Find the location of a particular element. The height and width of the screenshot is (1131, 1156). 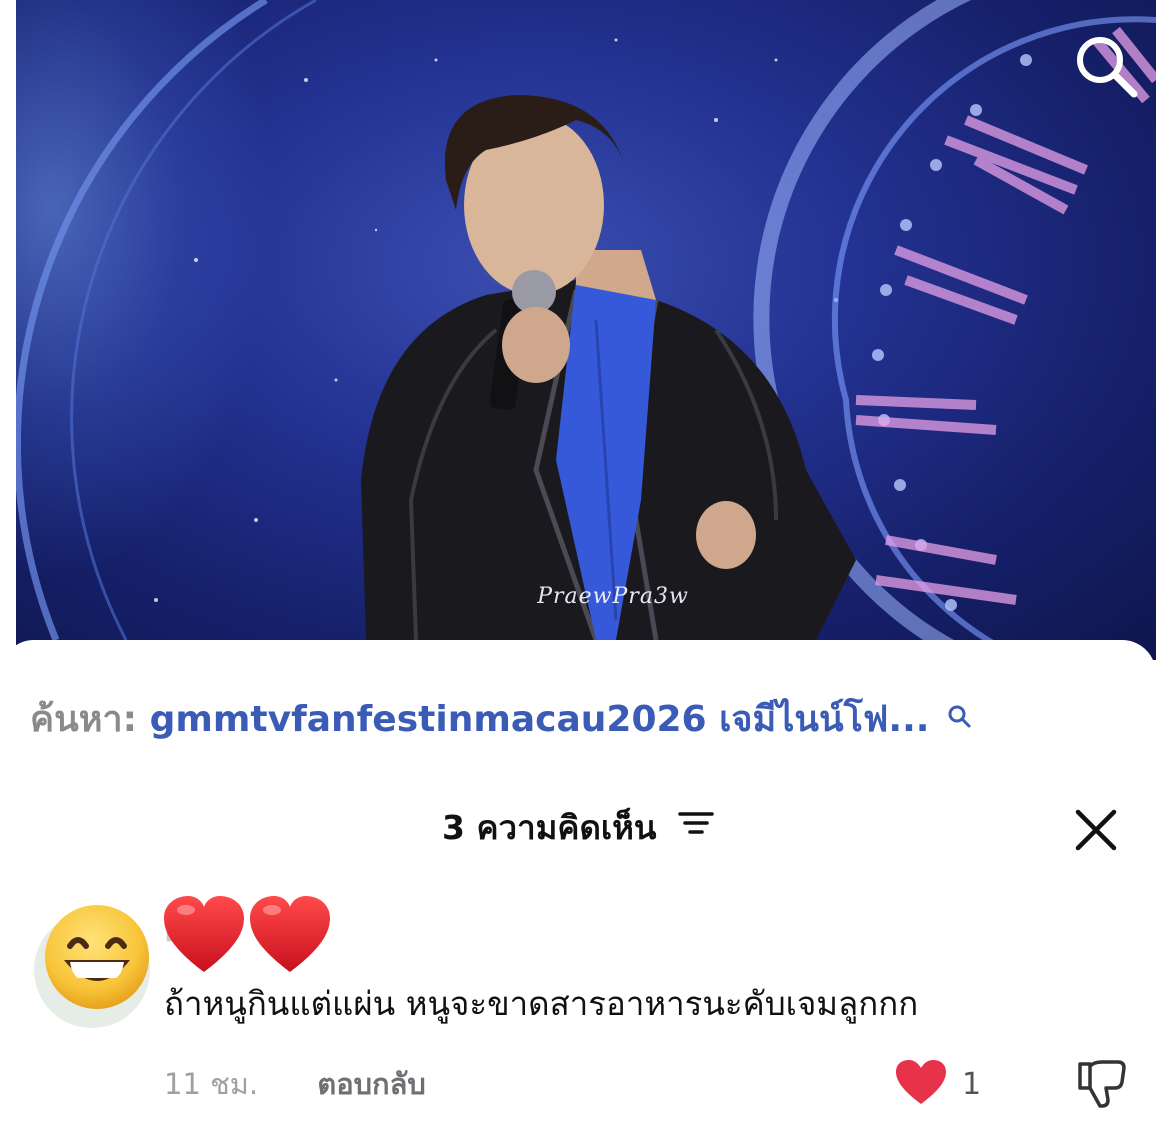

heart-icon is located at coordinates (921, 1084).